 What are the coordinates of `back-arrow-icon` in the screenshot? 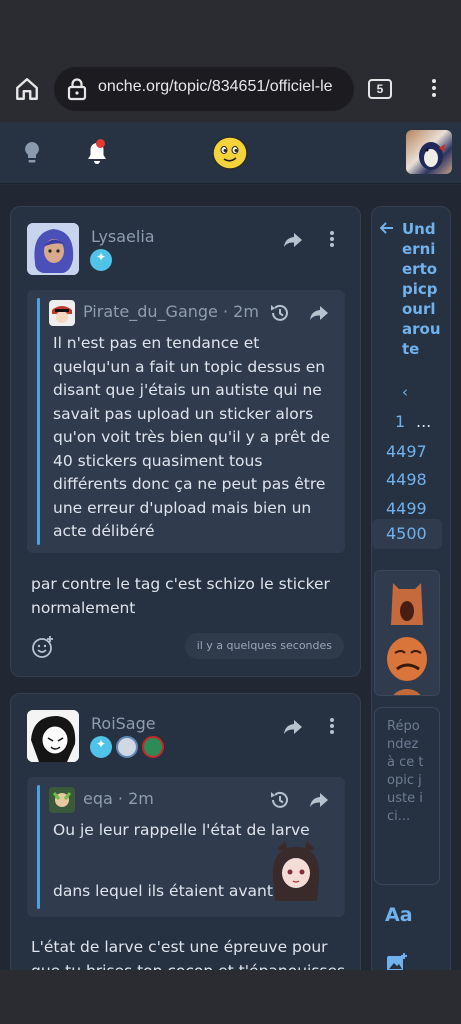 It's located at (387, 228).